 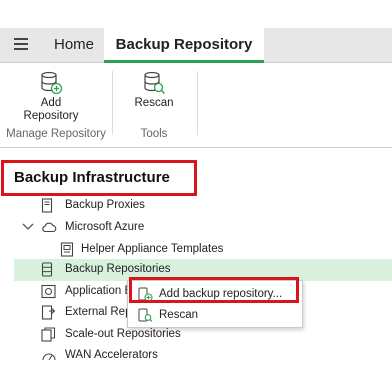 What do you see at coordinates (47, 205) in the screenshot?
I see `server-icon` at bounding box center [47, 205].